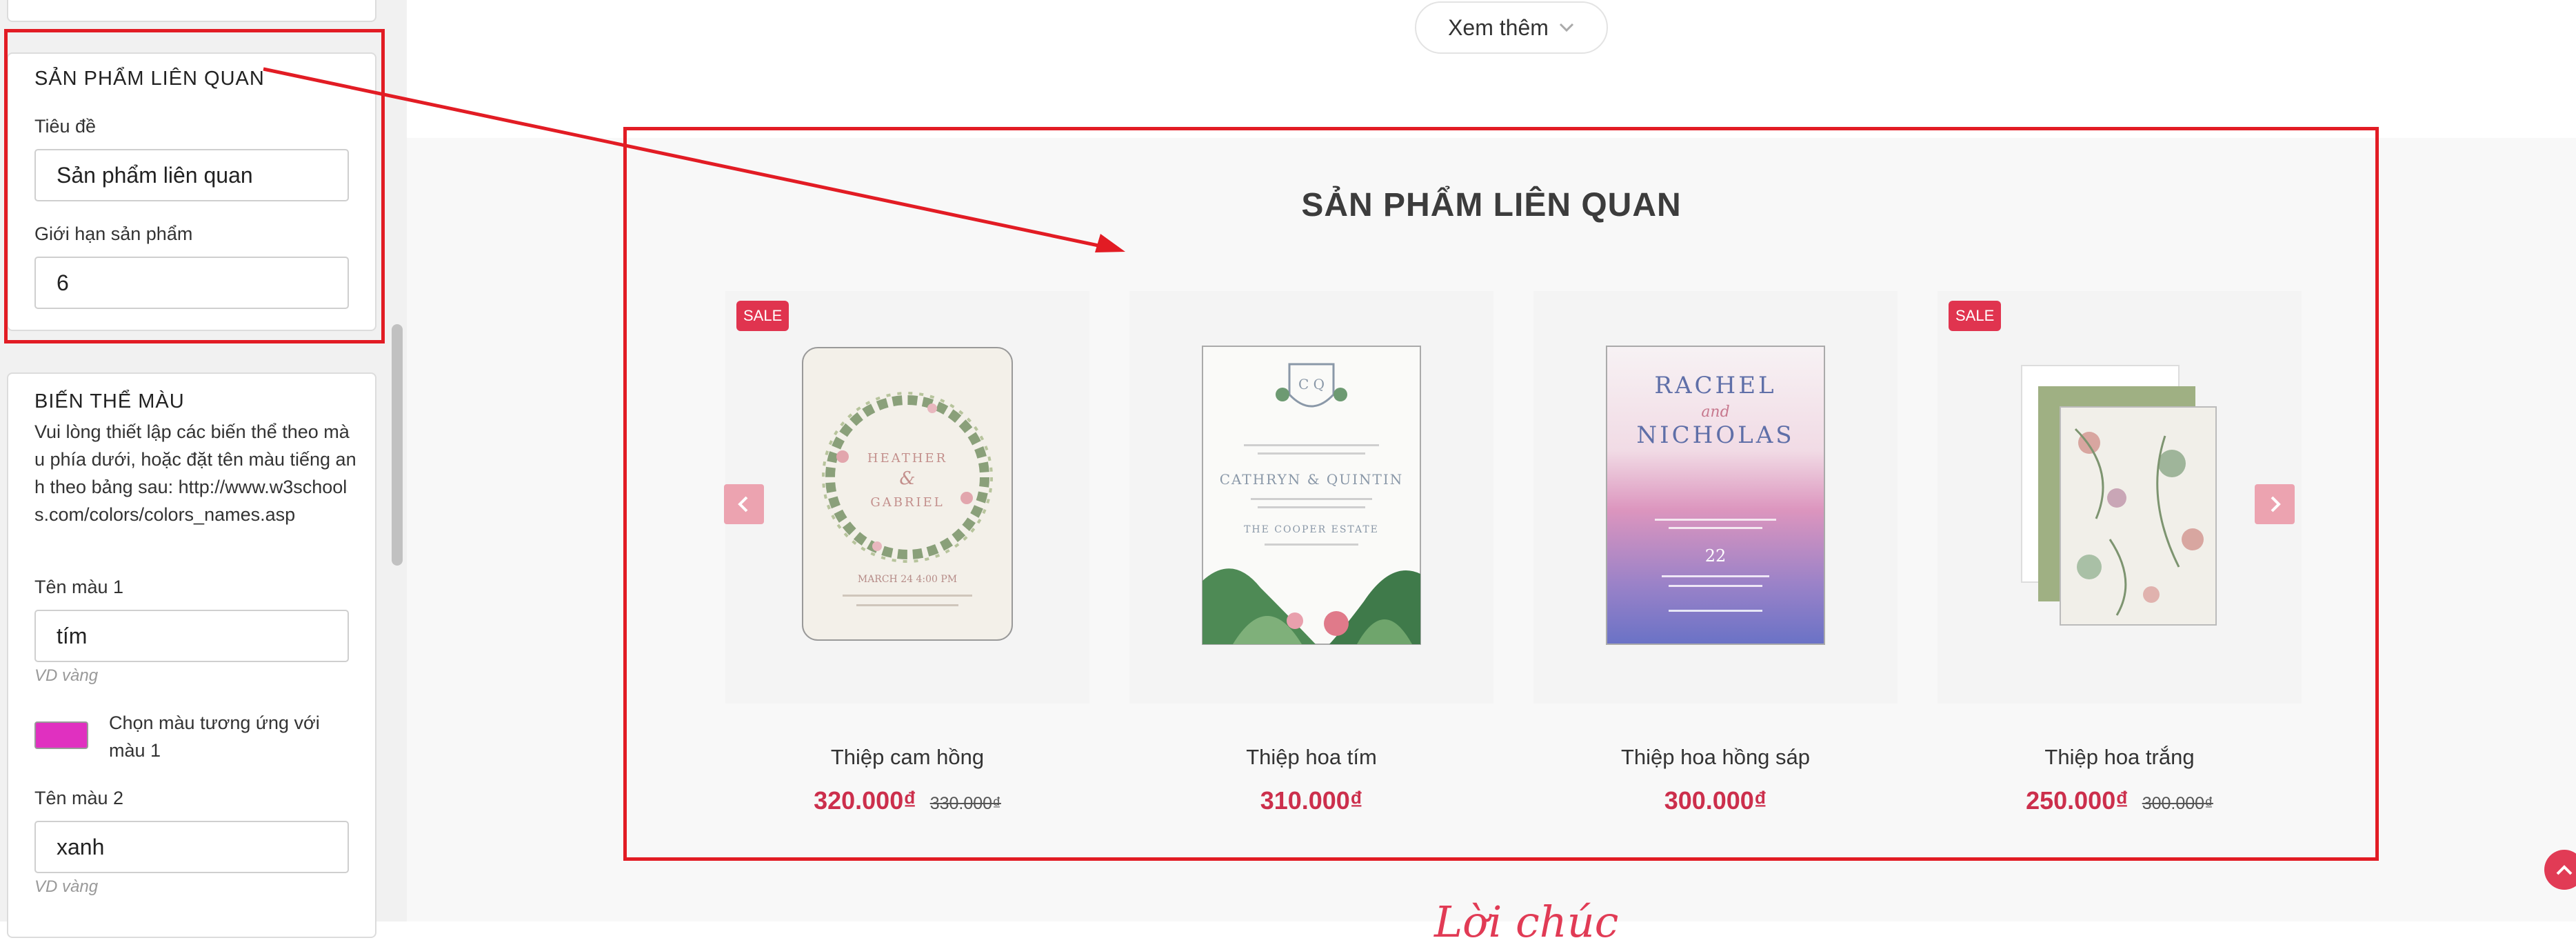  I want to click on color1-input, so click(191, 636).